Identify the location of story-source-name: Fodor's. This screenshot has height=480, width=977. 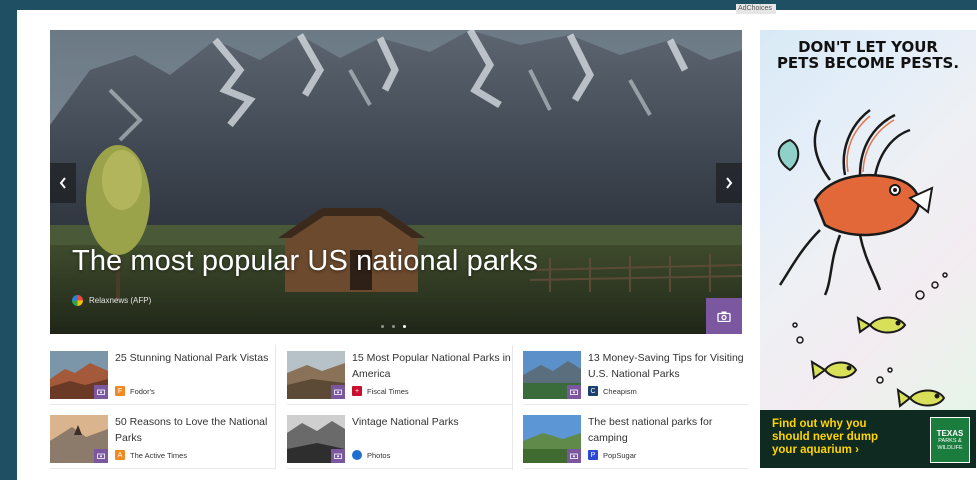
(142, 391).